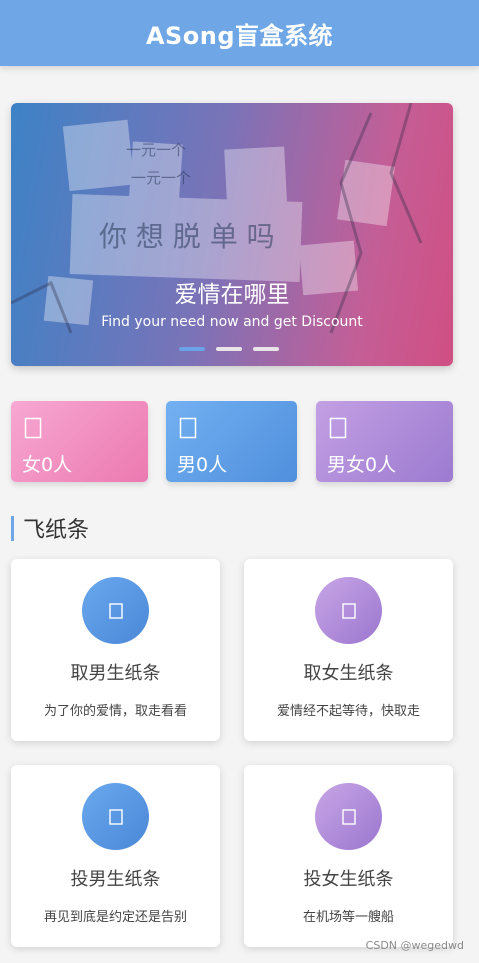 The height and width of the screenshot is (963, 479). Describe the element at coordinates (232, 295) in the screenshot. I see `banner-title: 爱情在哪里` at that location.